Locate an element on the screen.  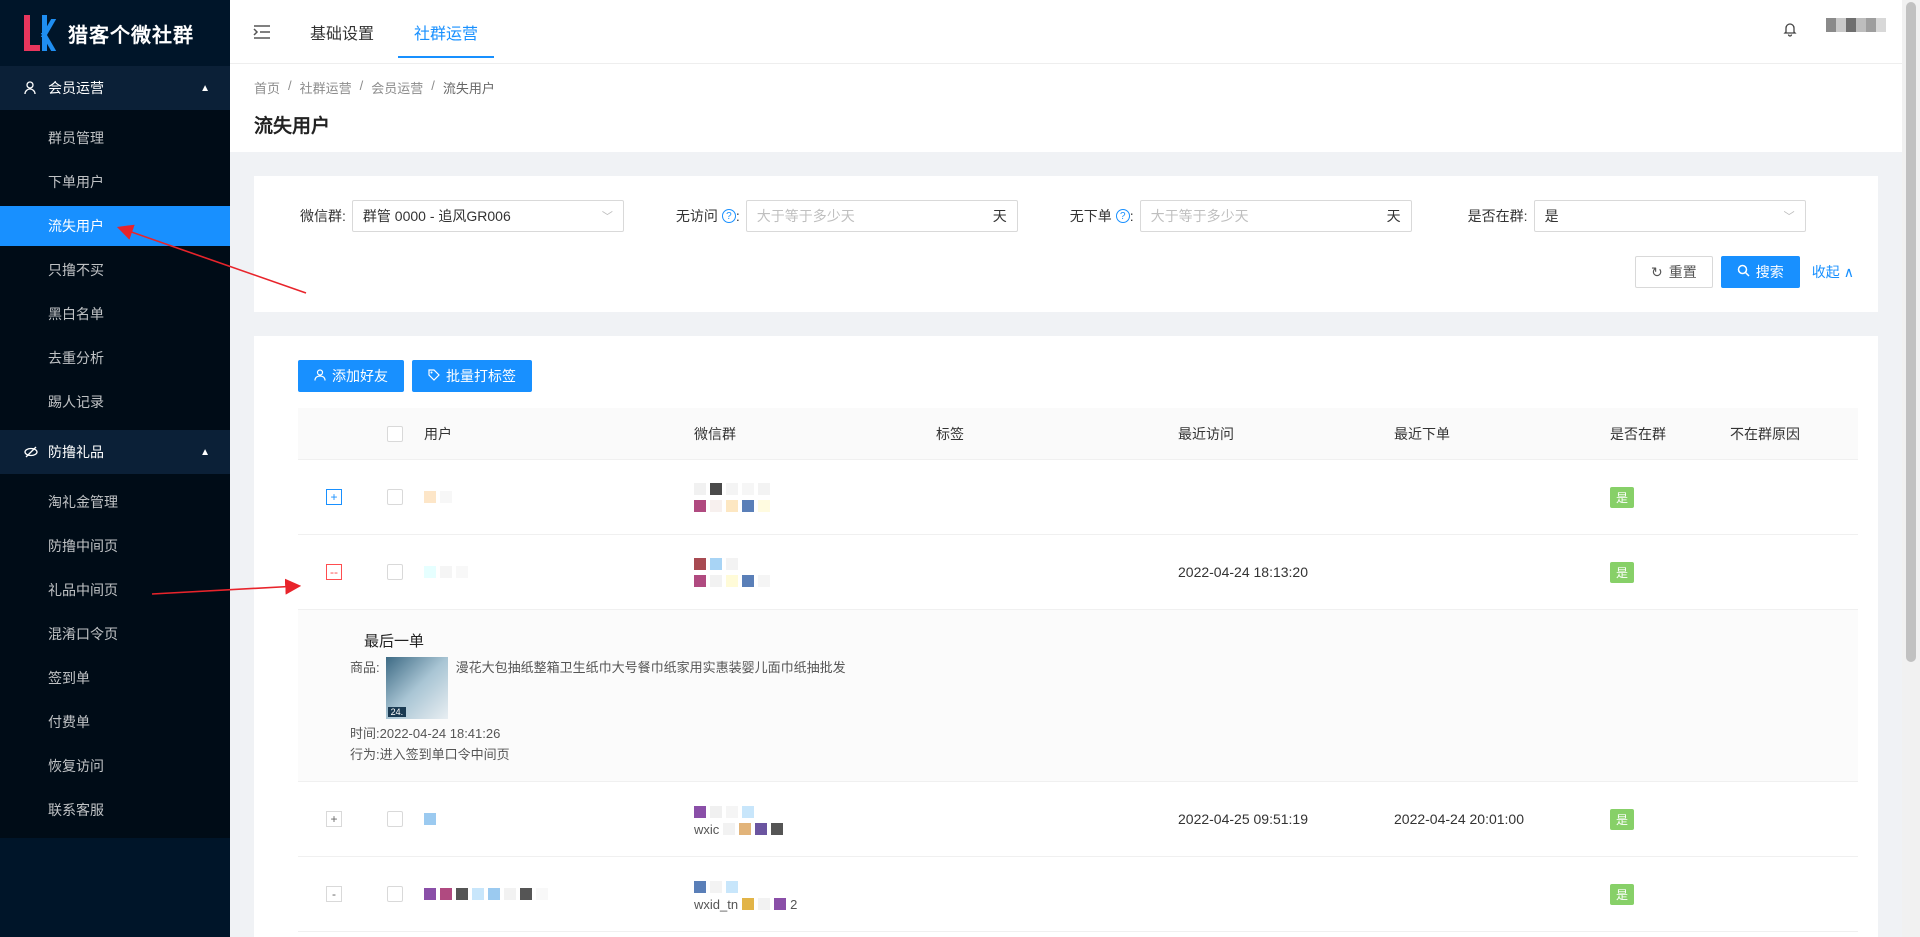
sidebar-item-taolijin: 淘礼金管理 is located at coordinates (115, 502).